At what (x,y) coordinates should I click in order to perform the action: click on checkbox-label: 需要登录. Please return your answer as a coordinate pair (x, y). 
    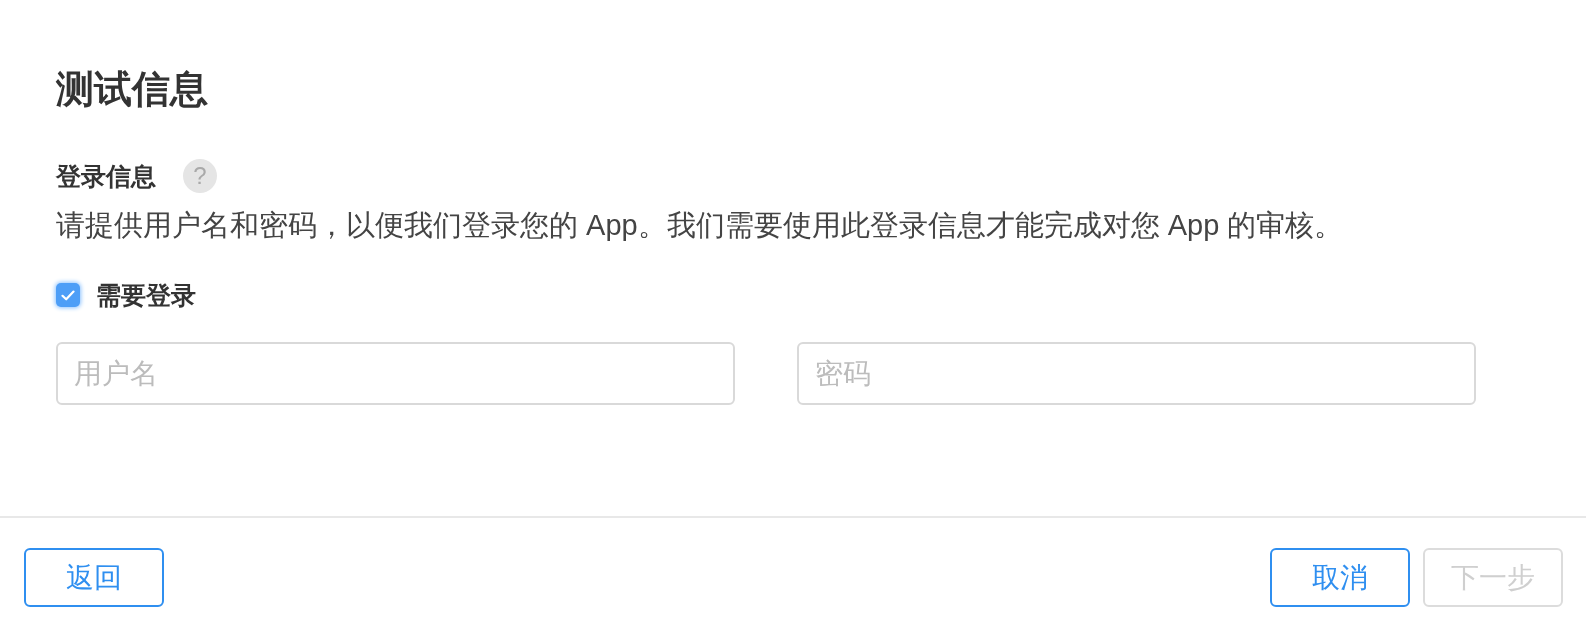
    Looking at the image, I should click on (146, 295).